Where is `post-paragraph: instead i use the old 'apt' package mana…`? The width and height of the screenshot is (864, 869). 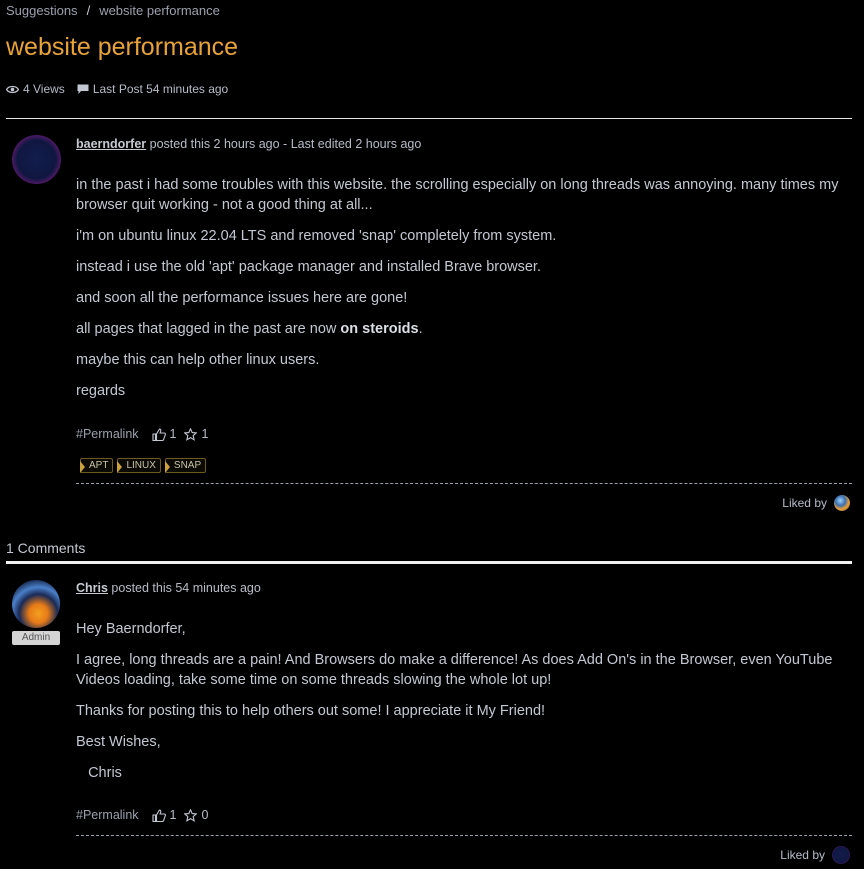 post-paragraph: instead i use the old 'apt' package mana… is located at coordinates (308, 267).